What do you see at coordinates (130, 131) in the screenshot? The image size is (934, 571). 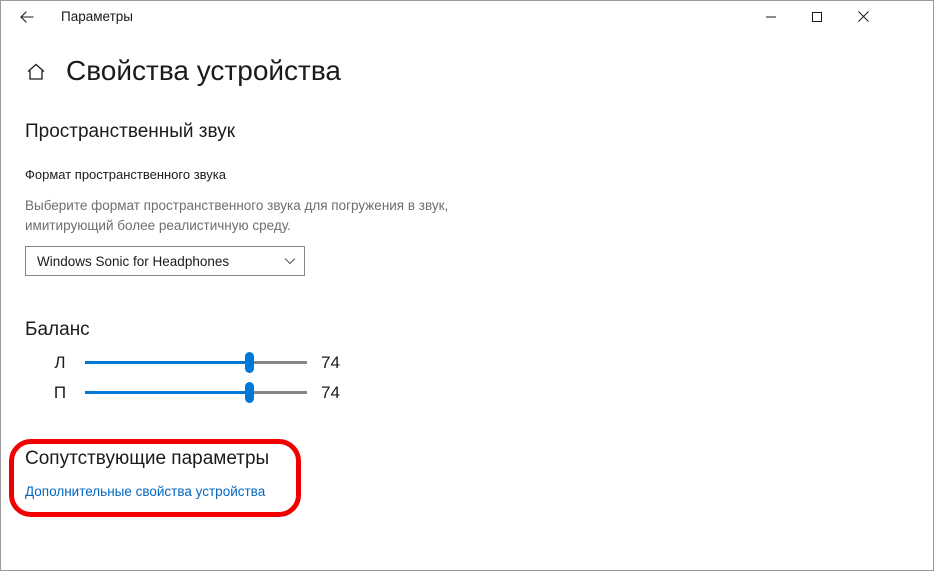 I see `spatial-sound-heading: Пространственный звук` at bounding box center [130, 131].